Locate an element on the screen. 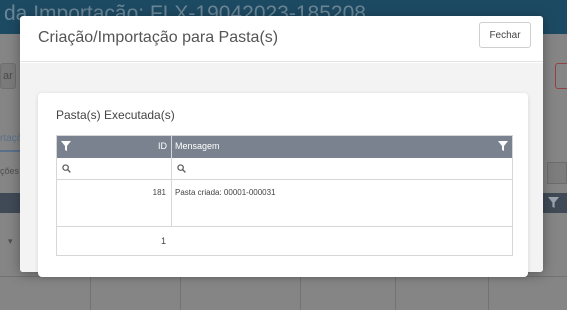  background-grid-header is located at coordinates (10, 203).